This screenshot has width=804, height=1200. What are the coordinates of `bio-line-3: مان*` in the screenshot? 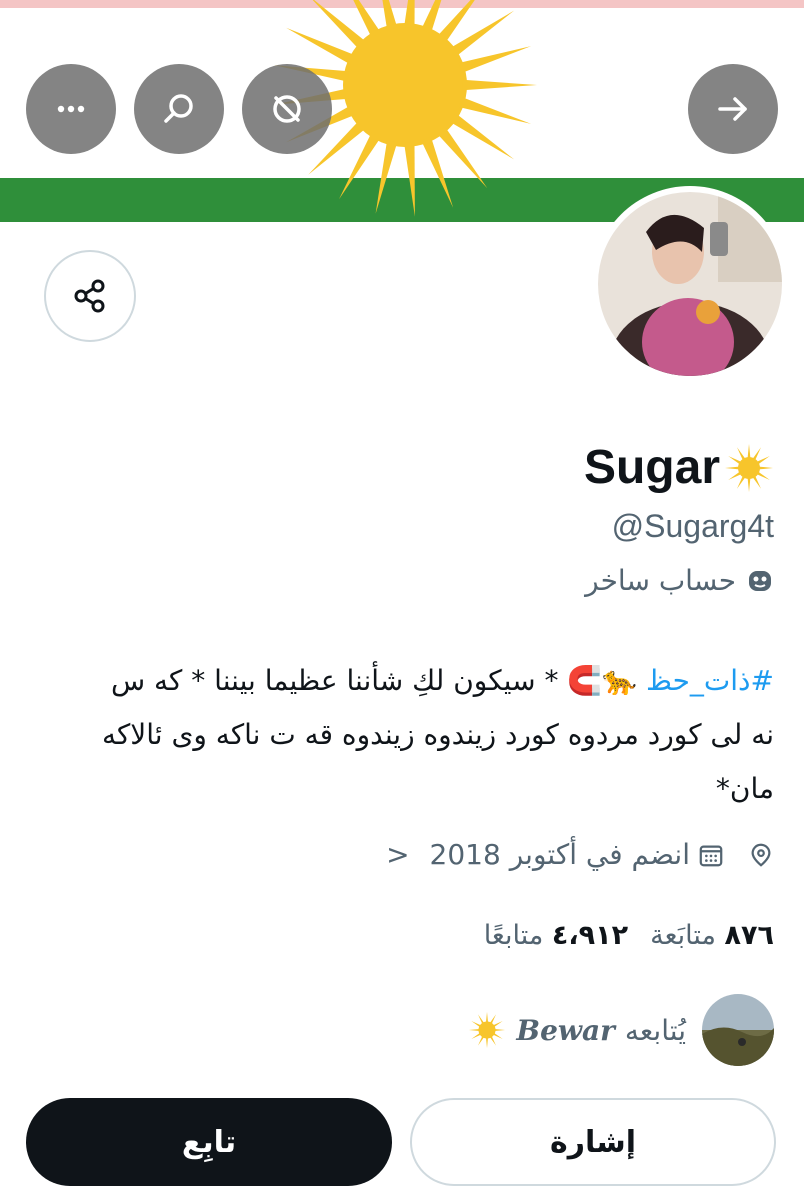 It's located at (744, 788).